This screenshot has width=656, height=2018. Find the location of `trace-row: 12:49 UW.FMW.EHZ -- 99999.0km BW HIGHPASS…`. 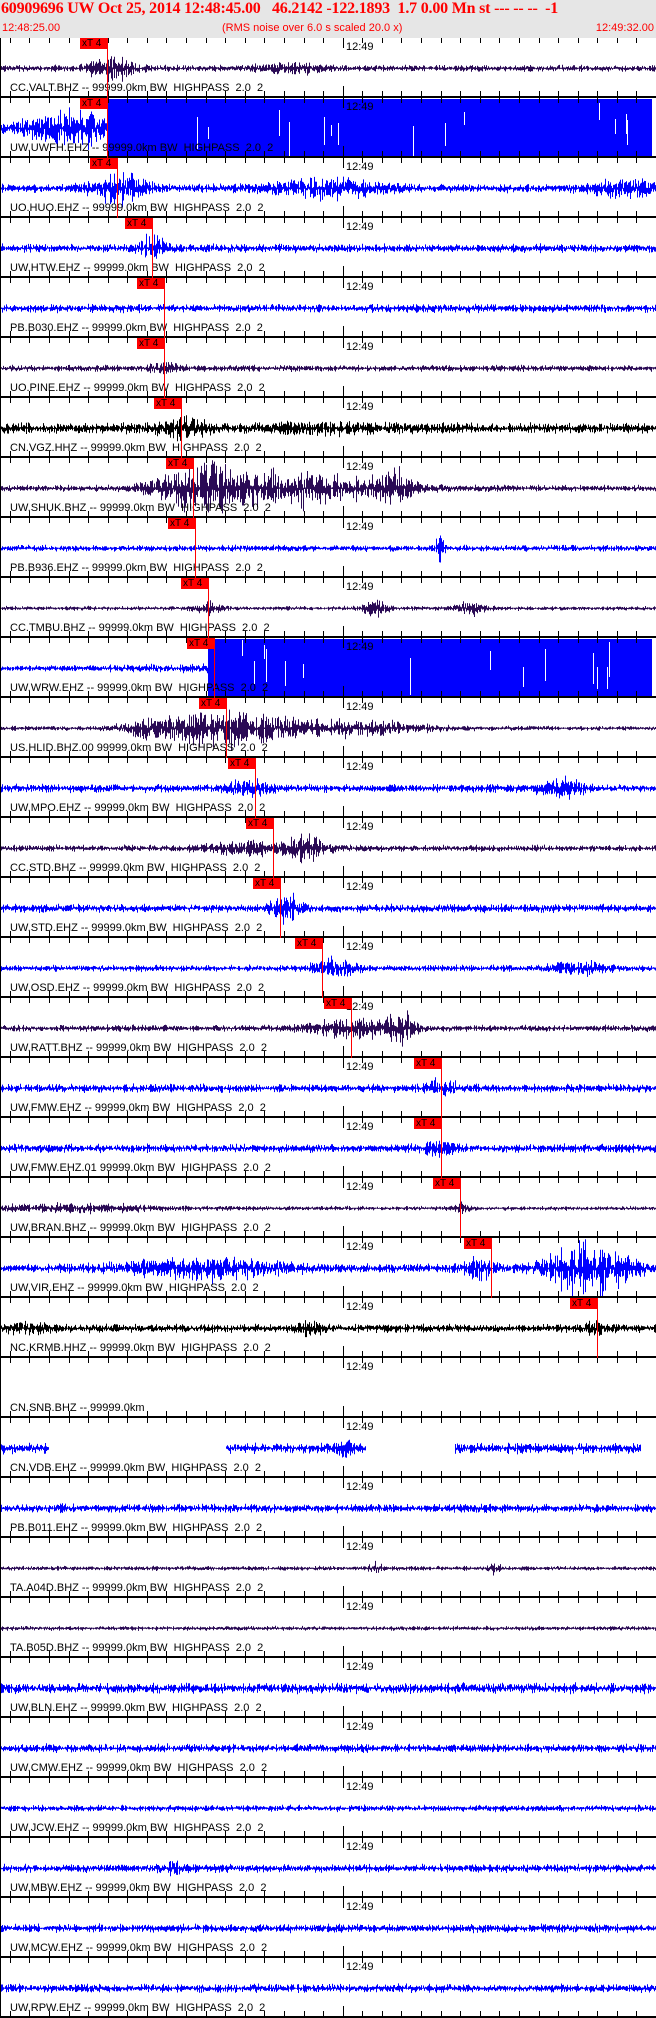

trace-row: 12:49 UW.FMW.EHZ -- 99999.0km BW HIGHPASS… is located at coordinates (328, 1088).